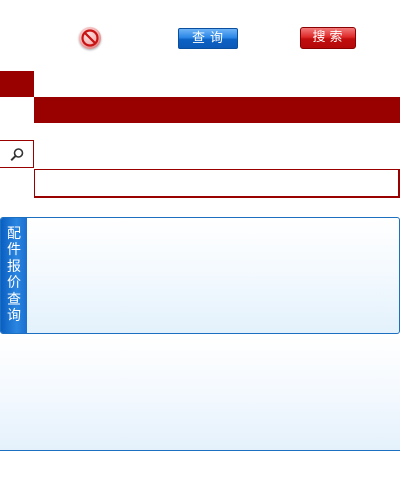  I want to click on header-red-tab, so click(17, 84).